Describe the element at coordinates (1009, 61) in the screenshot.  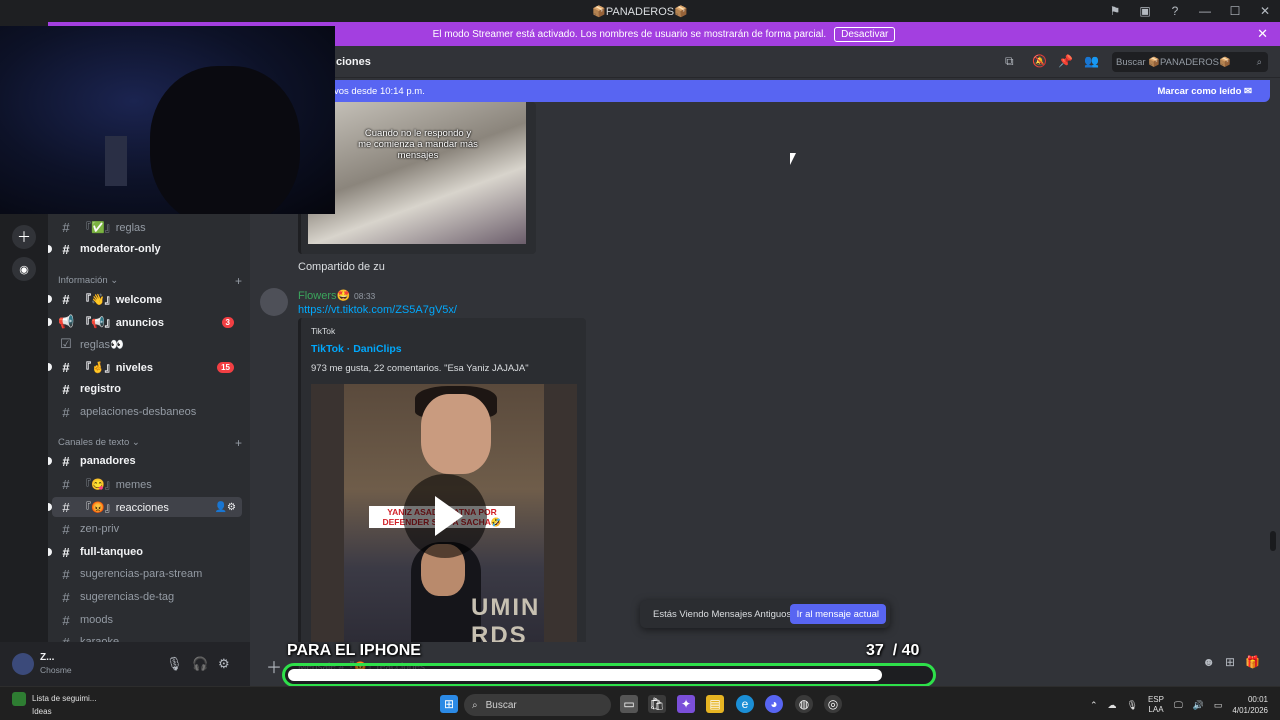
I see `threads-icon: ⧉` at that location.